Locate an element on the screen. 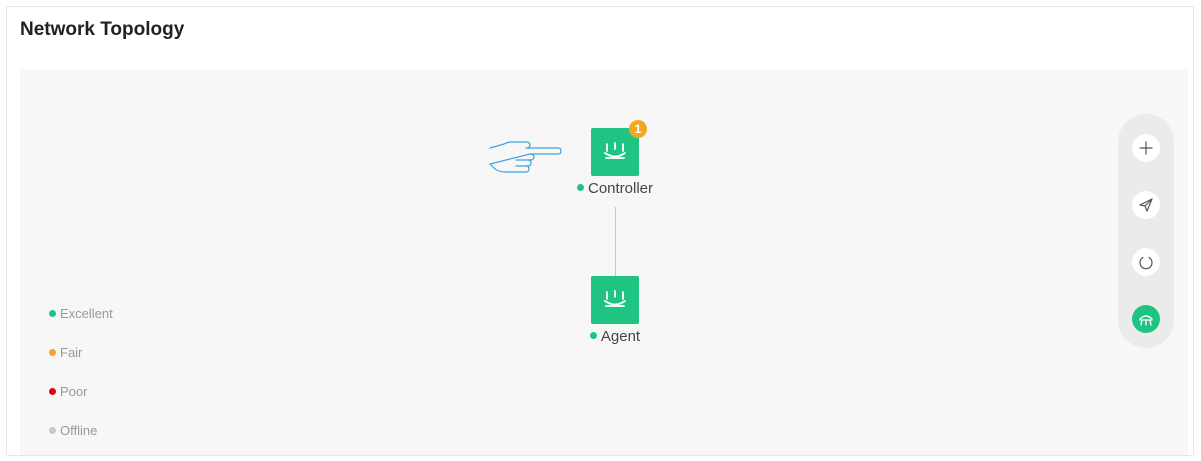 The height and width of the screenshot is (461, 1201). agent-label: Agent is located at coordinates (615, 336).